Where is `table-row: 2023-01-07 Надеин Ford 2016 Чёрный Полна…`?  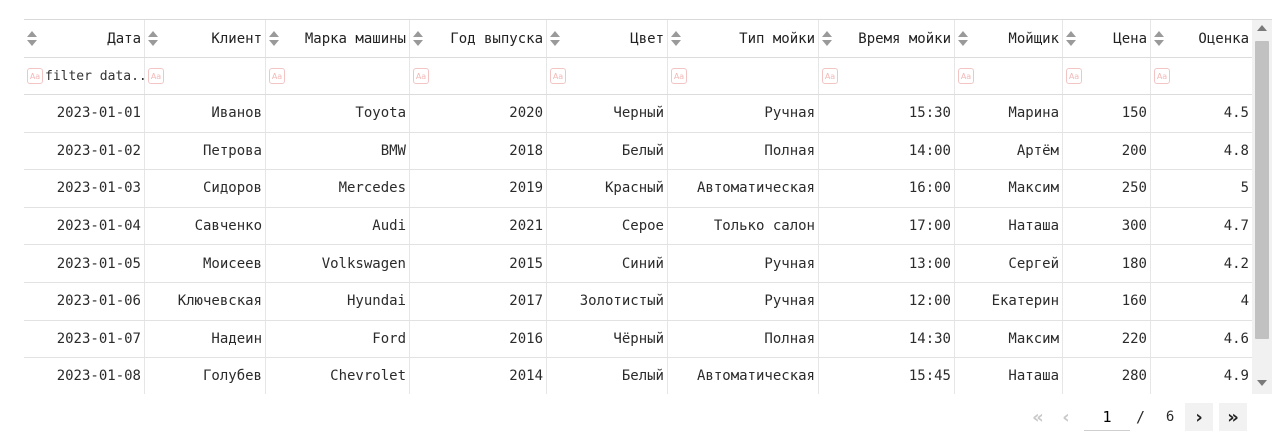 table-row: 2023-01-07 Надеин Ford 2016 Чёрный Полна… is located at coordinates (638, 339).